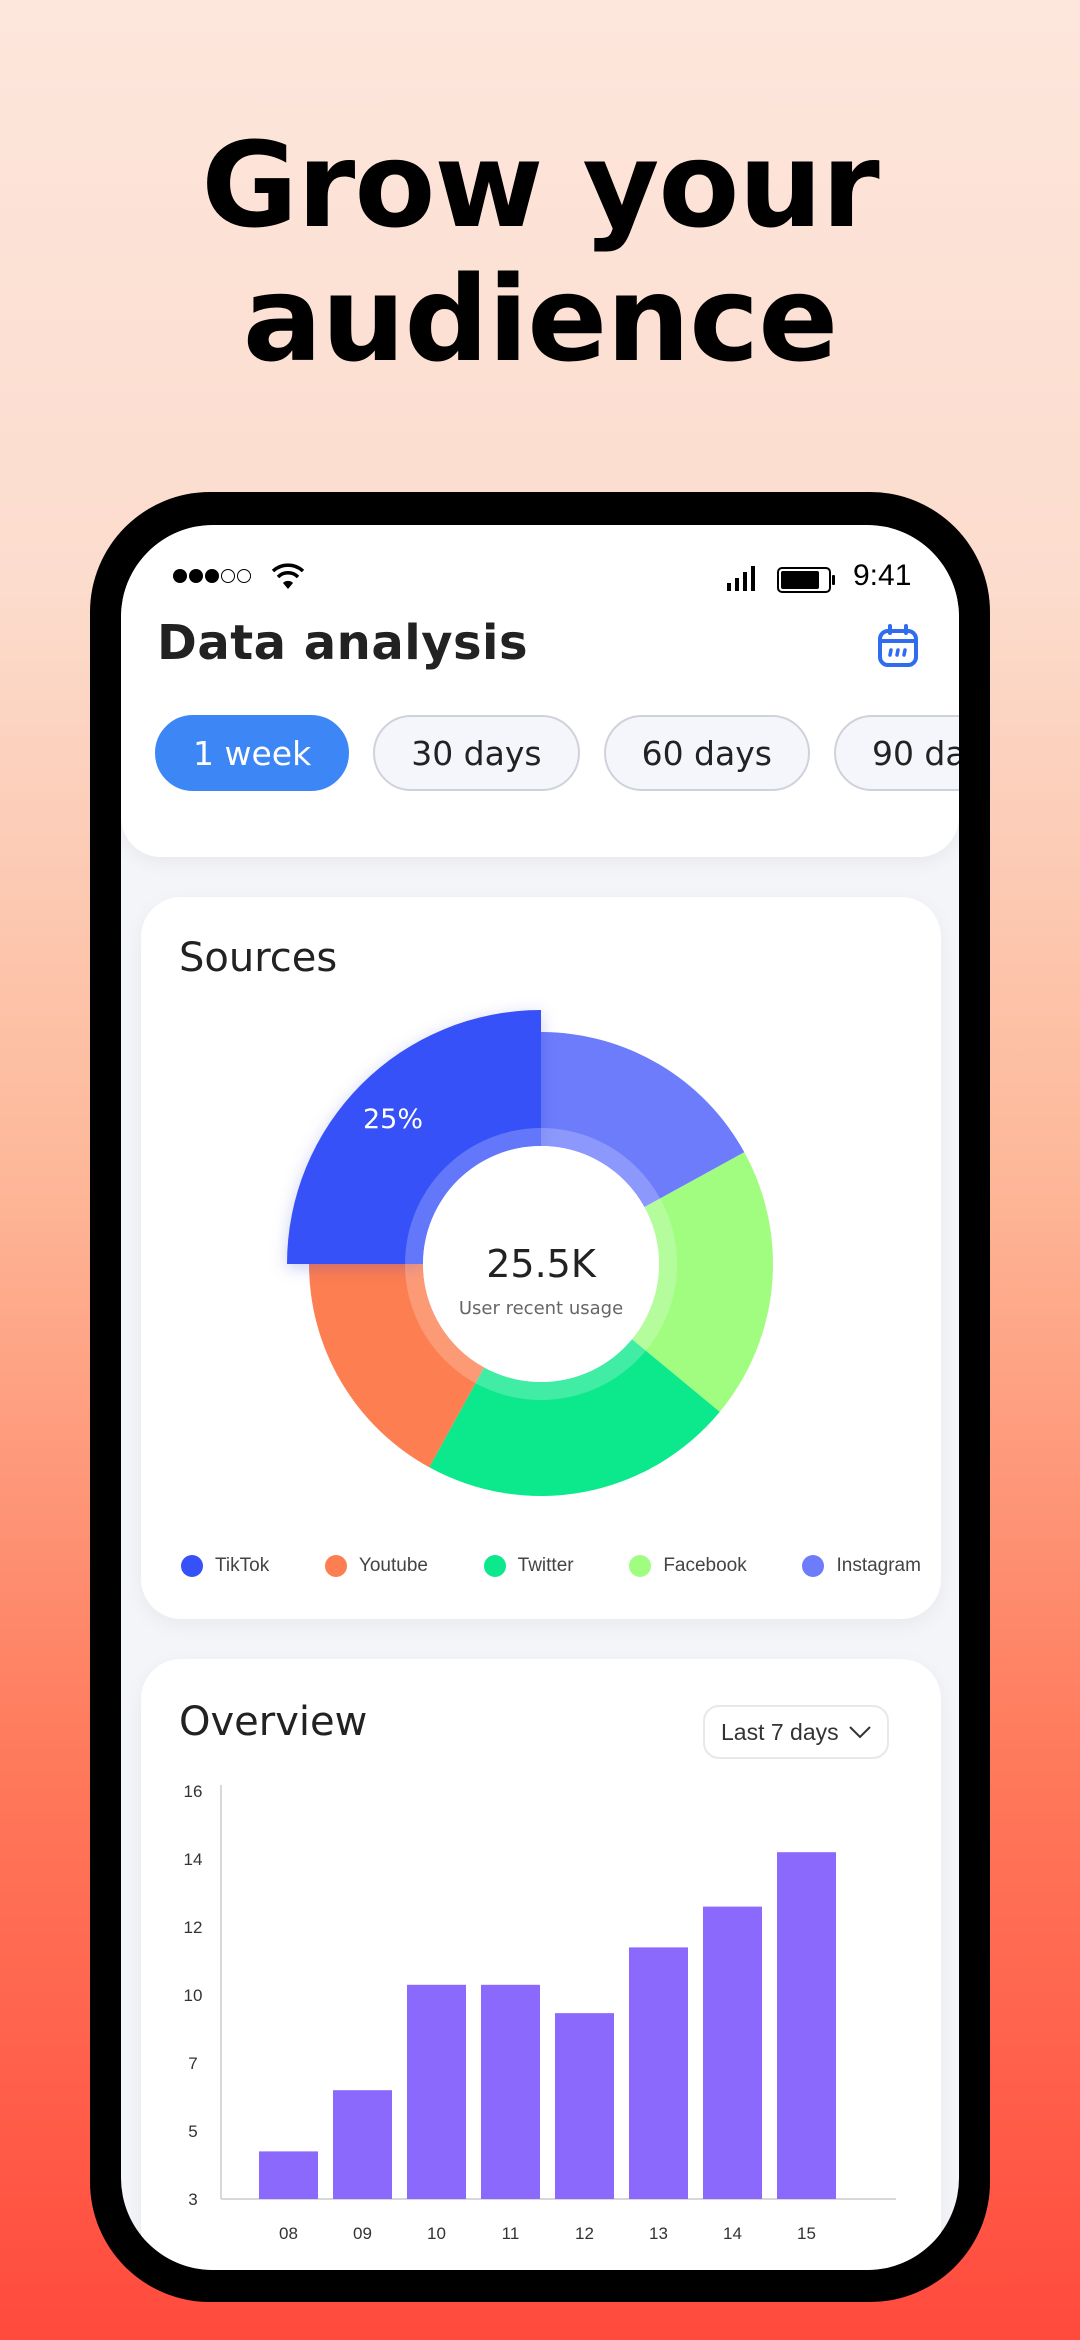 The image size is (1080, 2340). I want to click on x-tick-label: 15, so click(806, 2233).